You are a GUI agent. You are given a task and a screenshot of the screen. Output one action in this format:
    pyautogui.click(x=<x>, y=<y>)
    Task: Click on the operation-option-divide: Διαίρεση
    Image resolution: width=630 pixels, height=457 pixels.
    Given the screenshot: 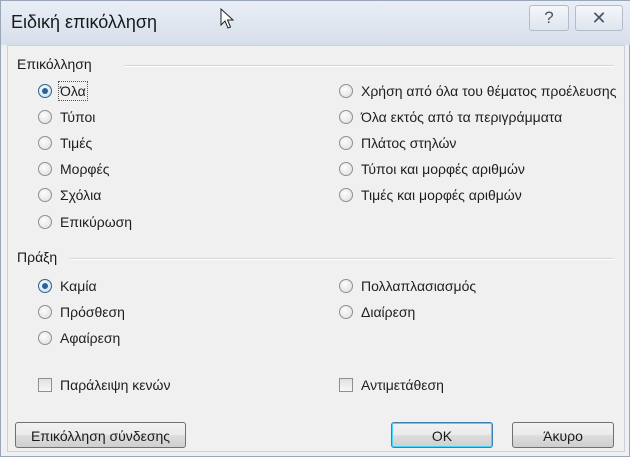 What is the action you would take?
    pyautogui.click(x=377, y=312)
    